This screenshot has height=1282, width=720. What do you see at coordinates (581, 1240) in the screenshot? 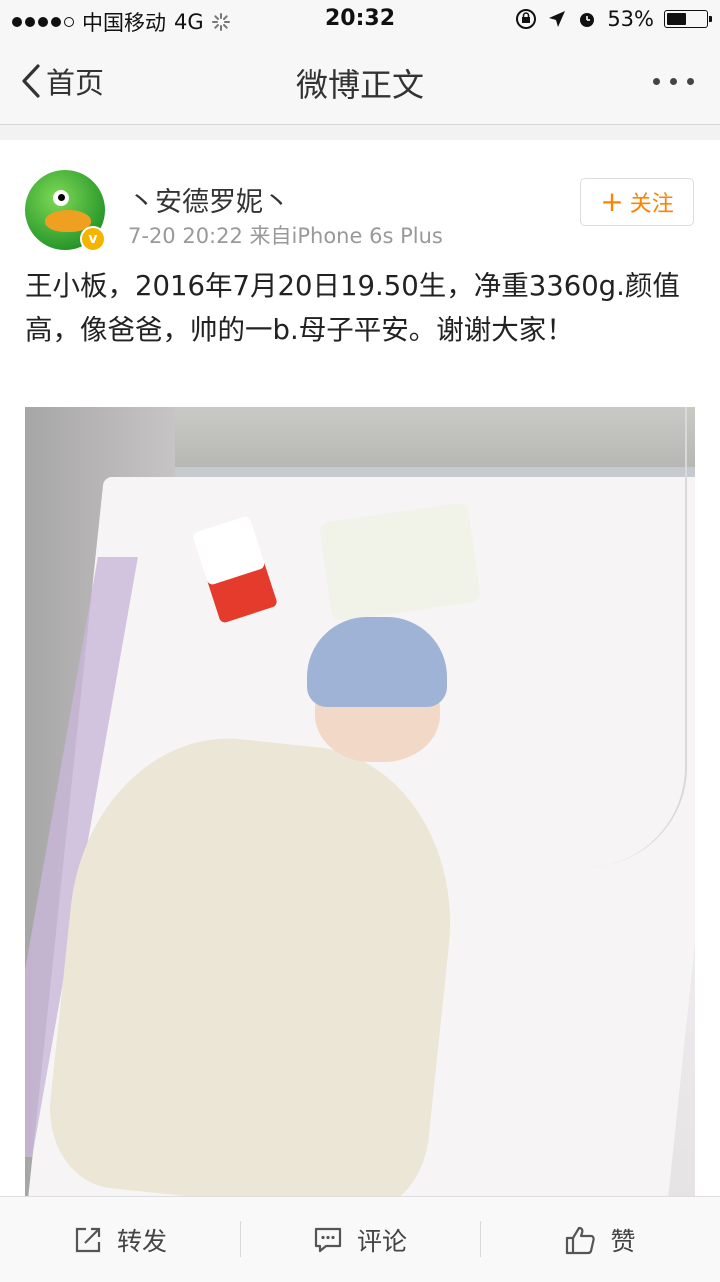
I see `like-icon` at bounding box center [581, 1240].